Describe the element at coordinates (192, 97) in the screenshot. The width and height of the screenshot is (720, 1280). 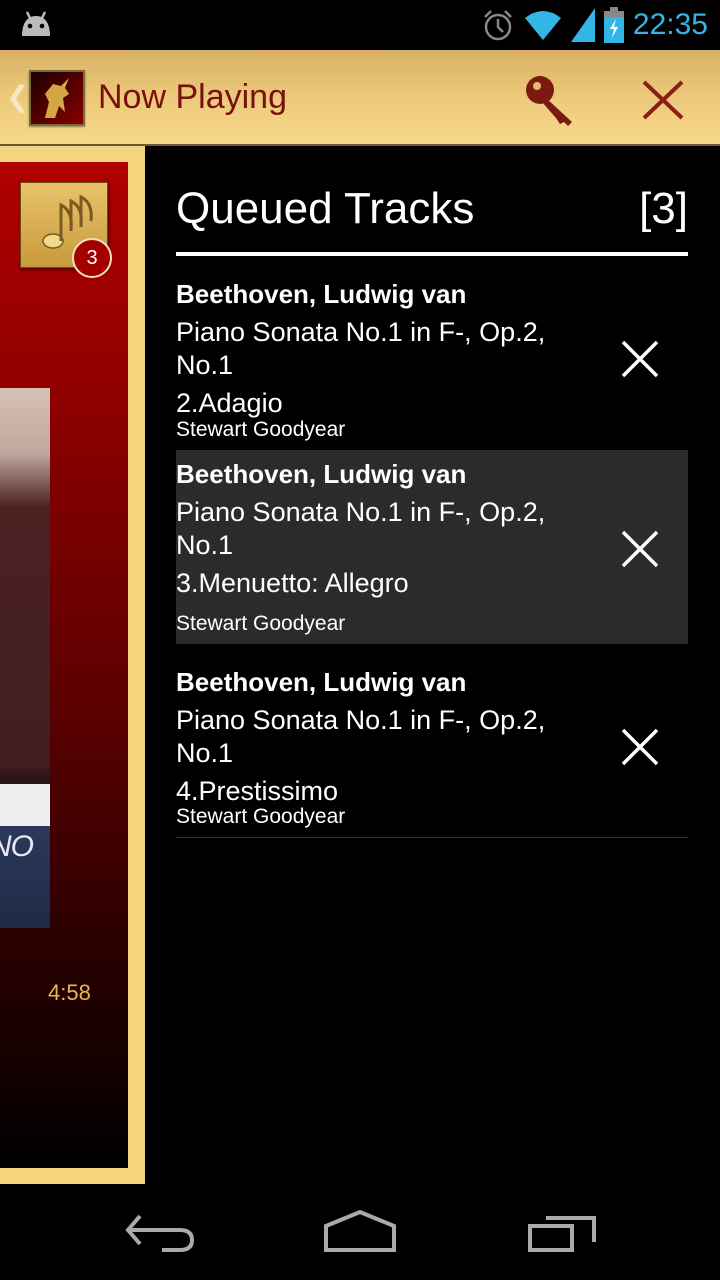
I see `page-title: Now Playing` at that location.